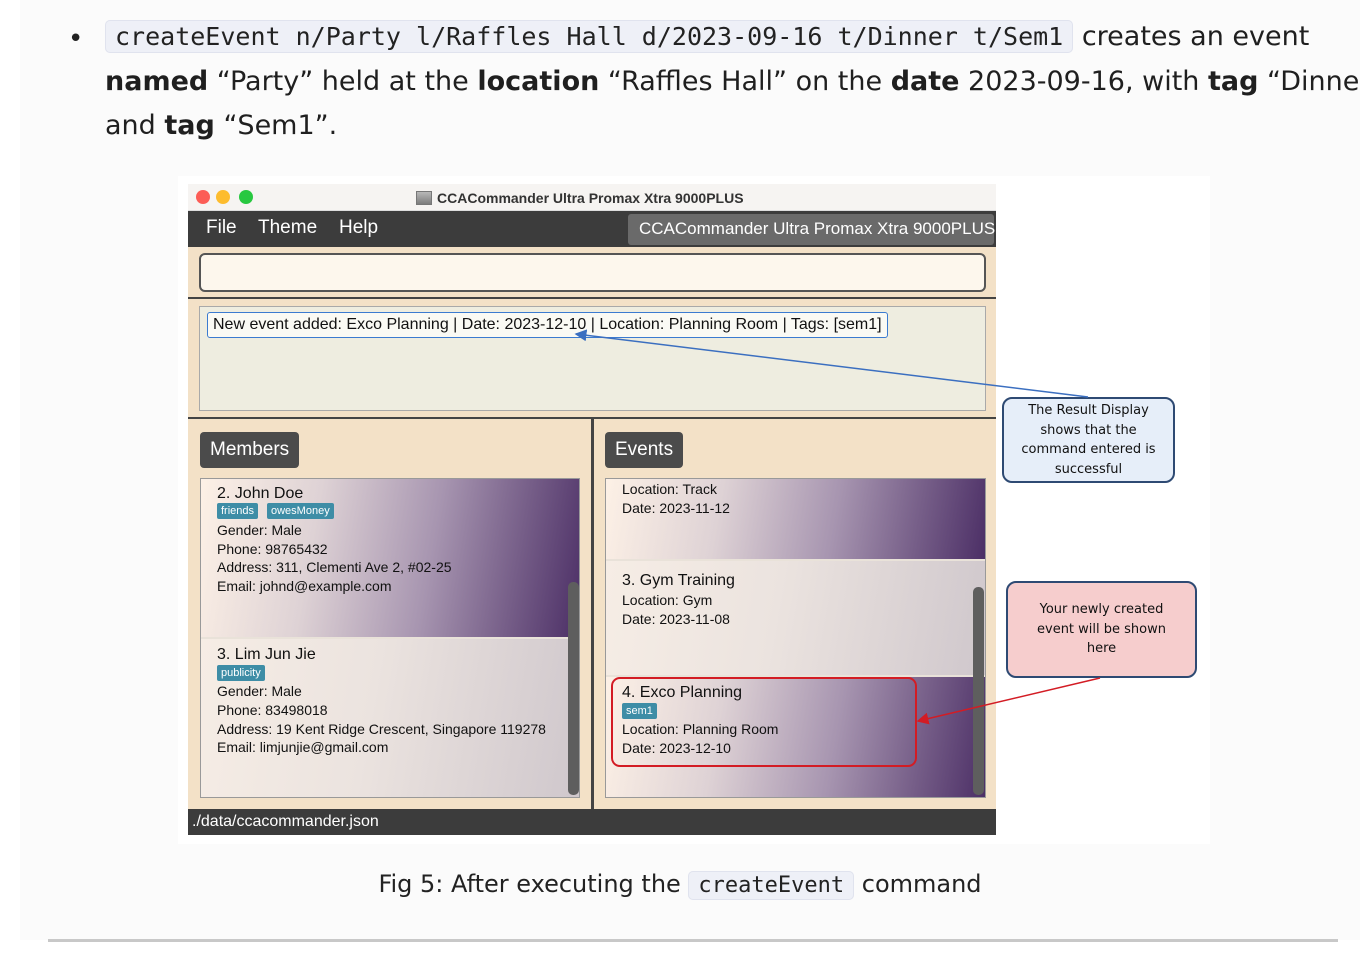  Describe the element at coordinates (817, 228) in the screenshot. I see `menu-app-title-text: CCACommander Ultra Promax Xtra 9000PLUS` at that location.